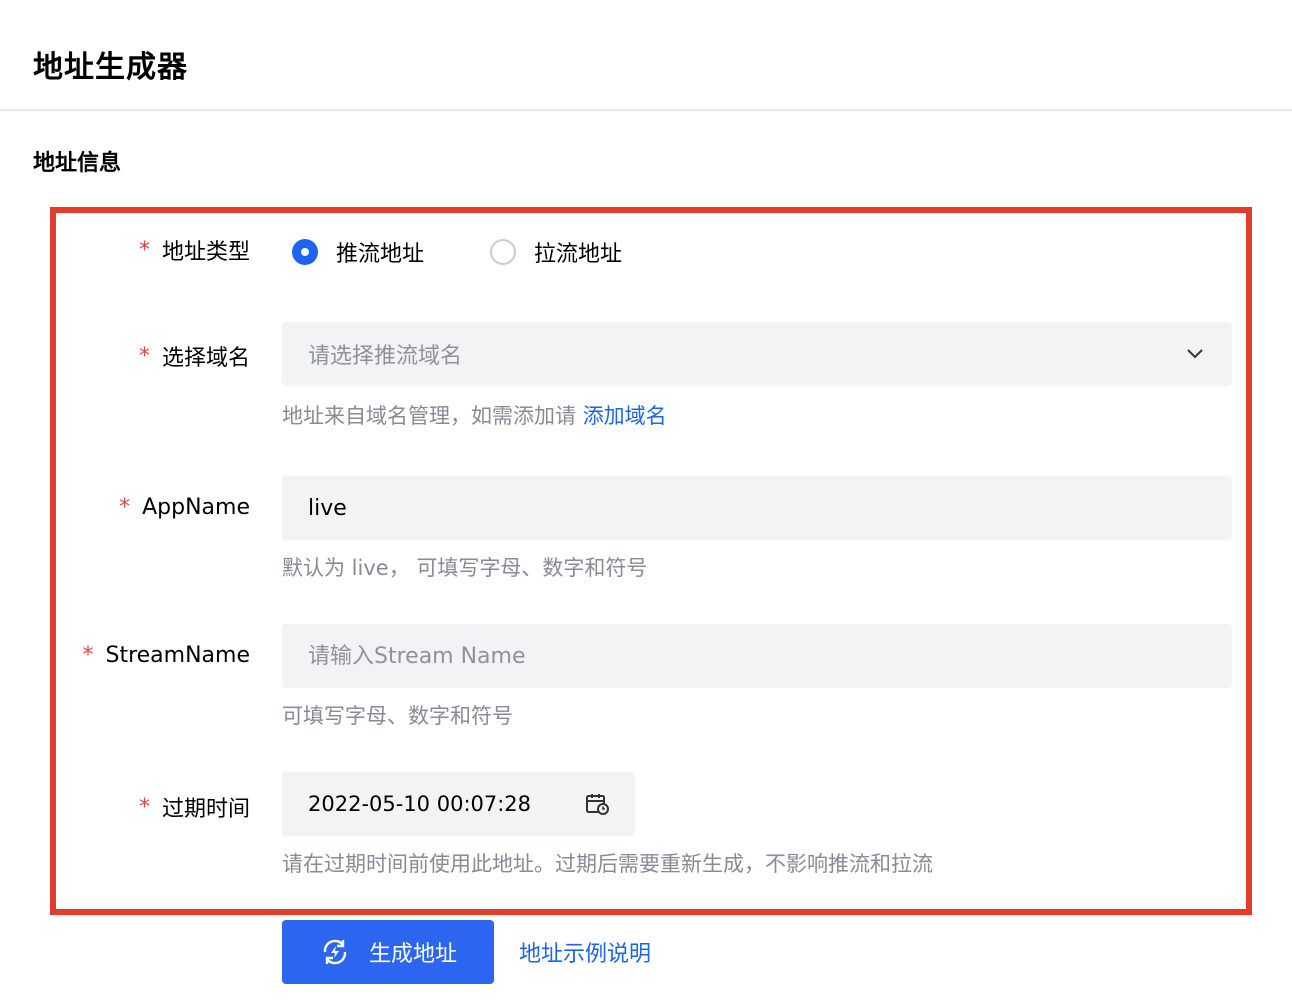  I want to click on generate-address-button: 生成地址, so click(388, 952).